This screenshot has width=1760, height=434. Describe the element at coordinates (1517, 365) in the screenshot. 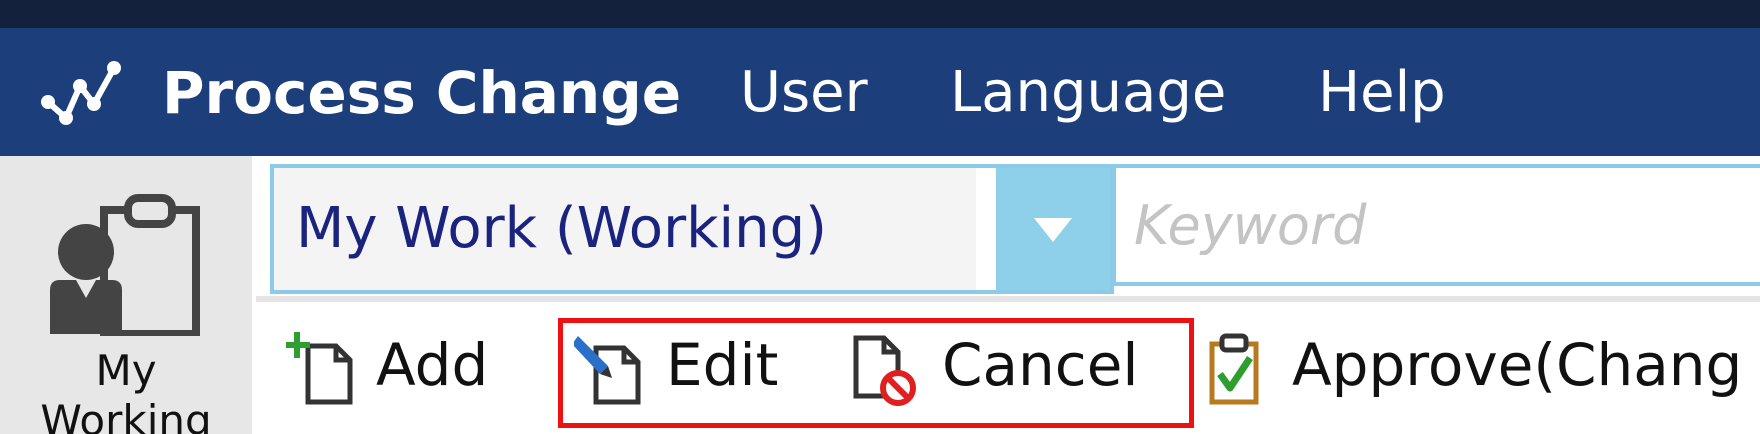

I see `approve-change-button-label: Approve(Chang` at that location.